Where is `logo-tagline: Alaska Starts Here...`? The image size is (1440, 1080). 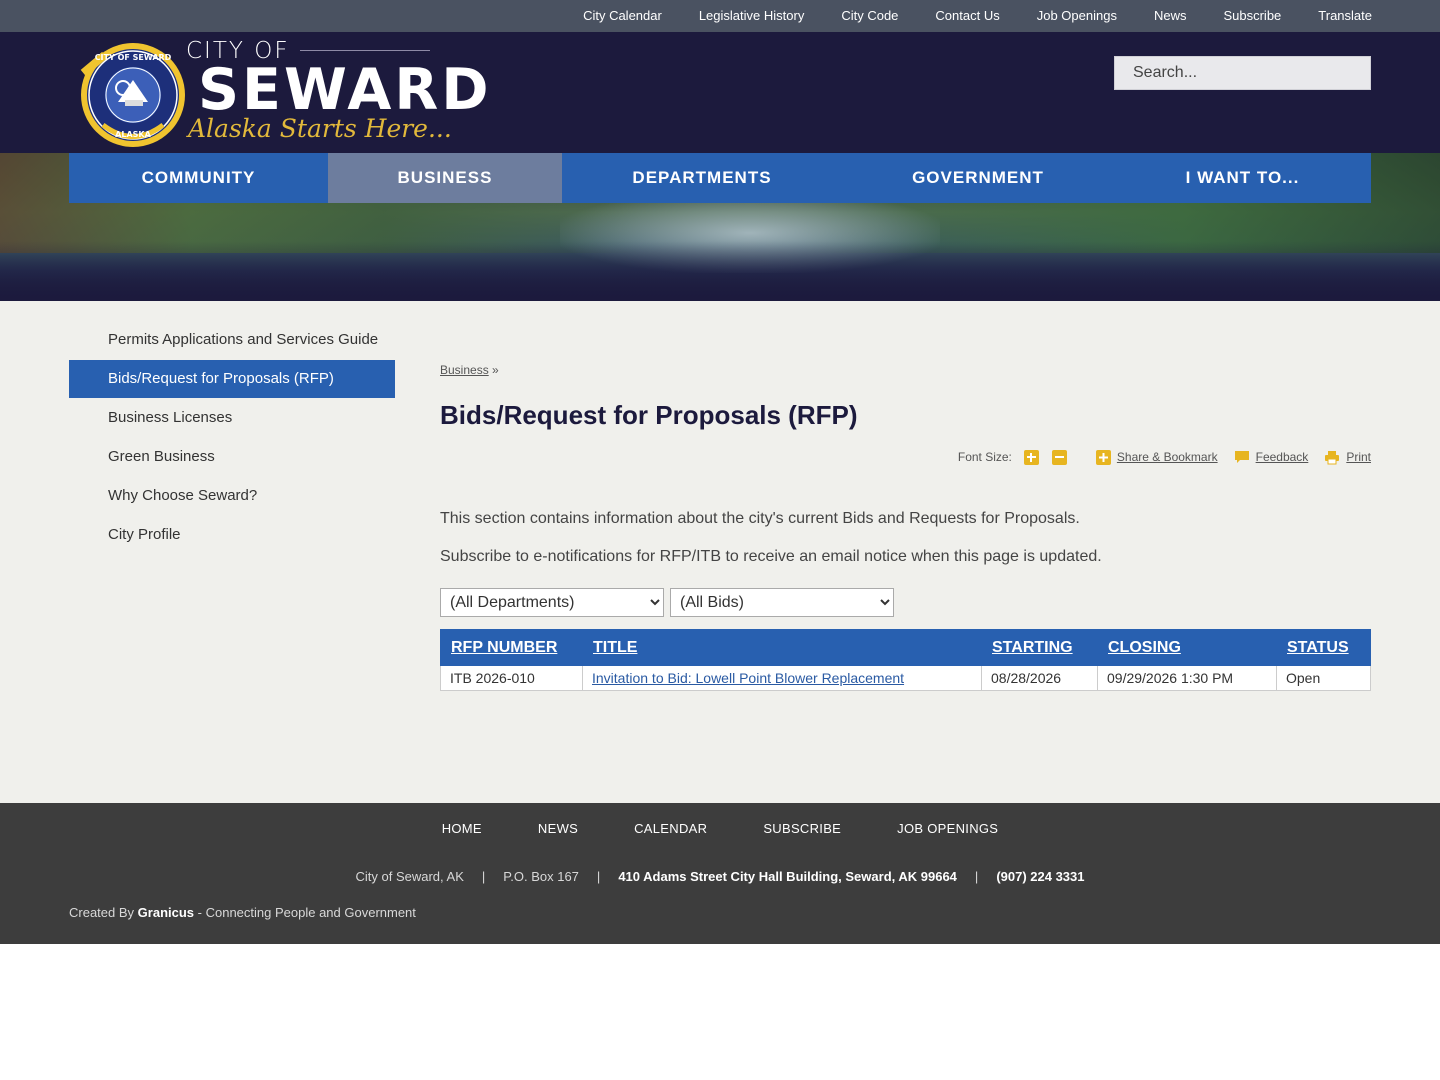 logo-tagline: Alaska Starts Here... is located at coordinates (320, 128).